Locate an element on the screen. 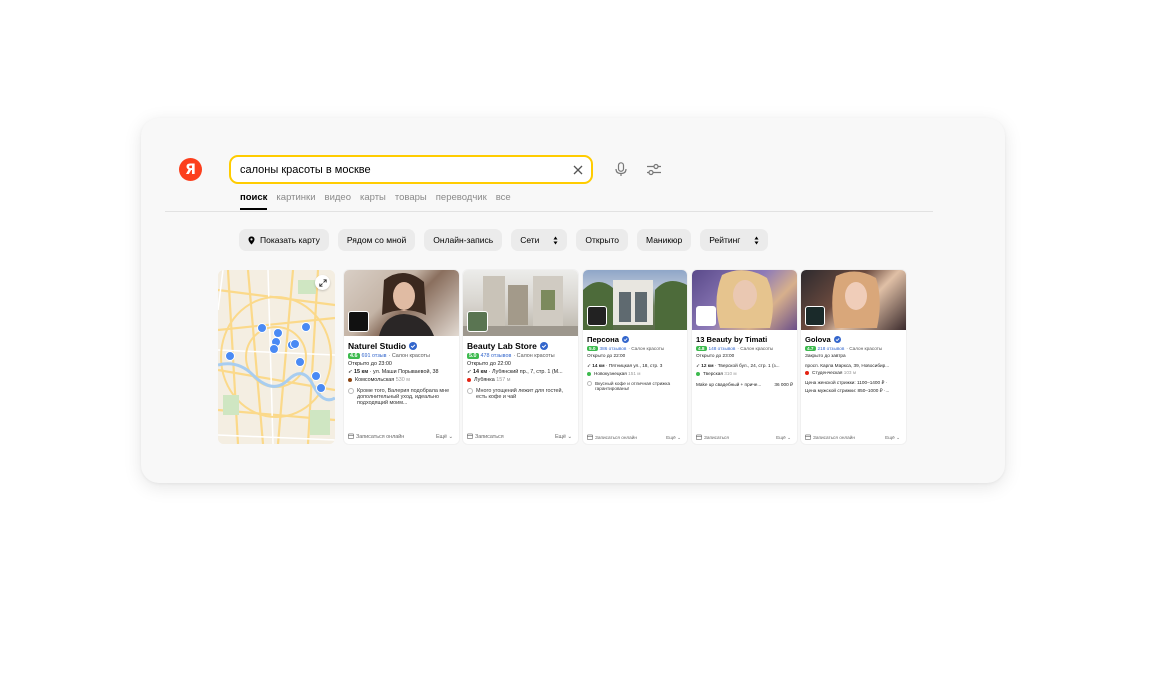  metro-label: Комсомольская is located at coordinates (375, 380).